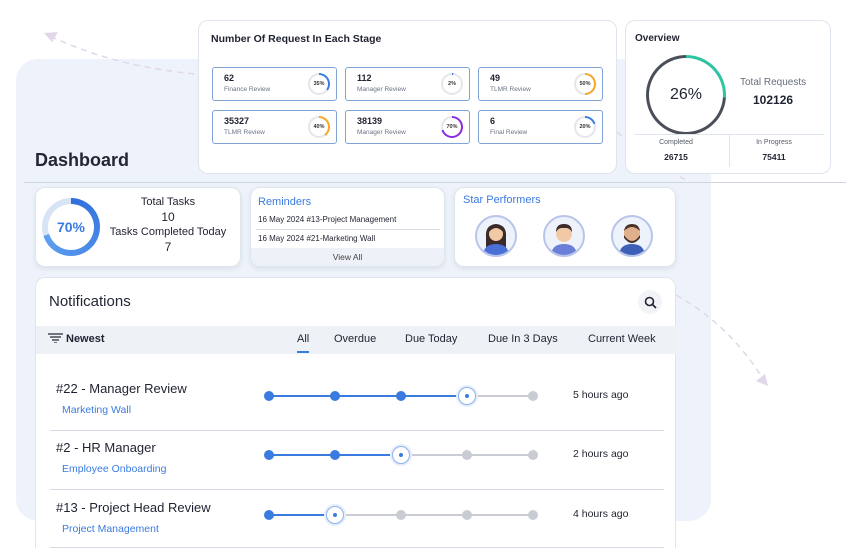  I want to click on notification-subtitle: Employee Onboarding, so click(114, 469).